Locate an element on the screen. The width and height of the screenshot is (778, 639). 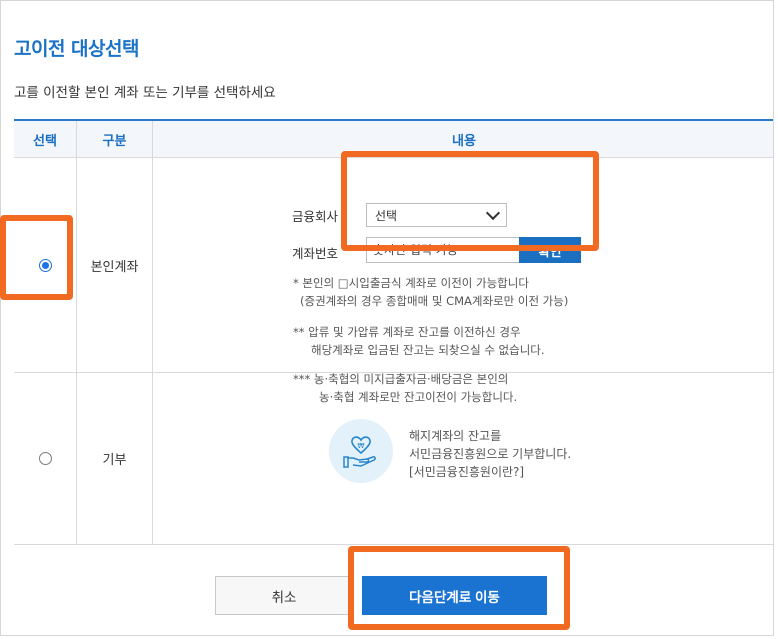
radio-dot is located at coordinates (45, 265).